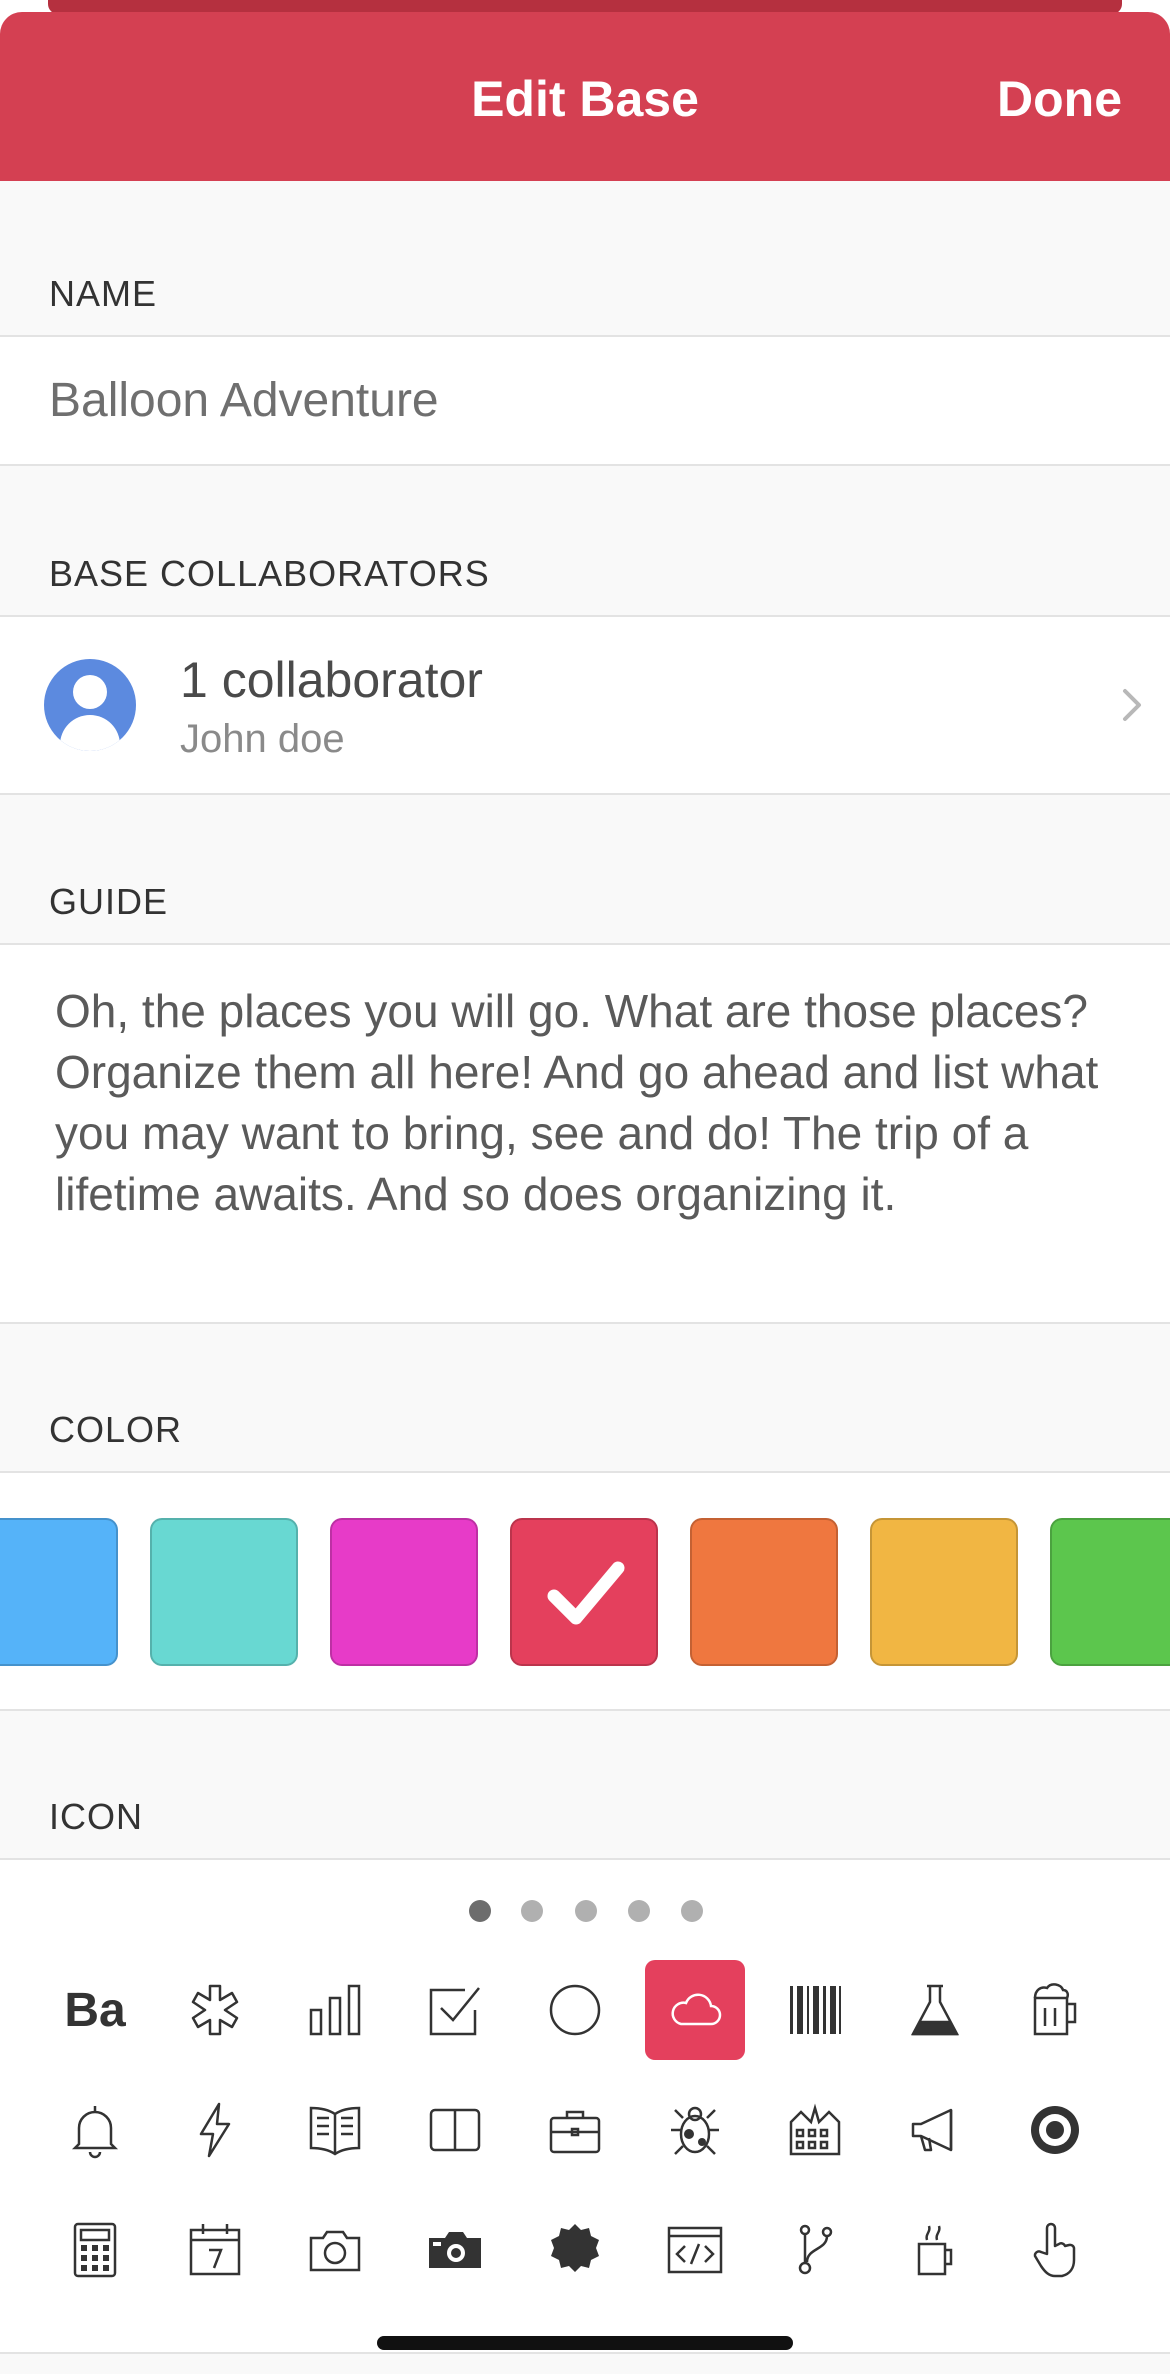  I want to click on done-button: Done, so click(1059, 99).